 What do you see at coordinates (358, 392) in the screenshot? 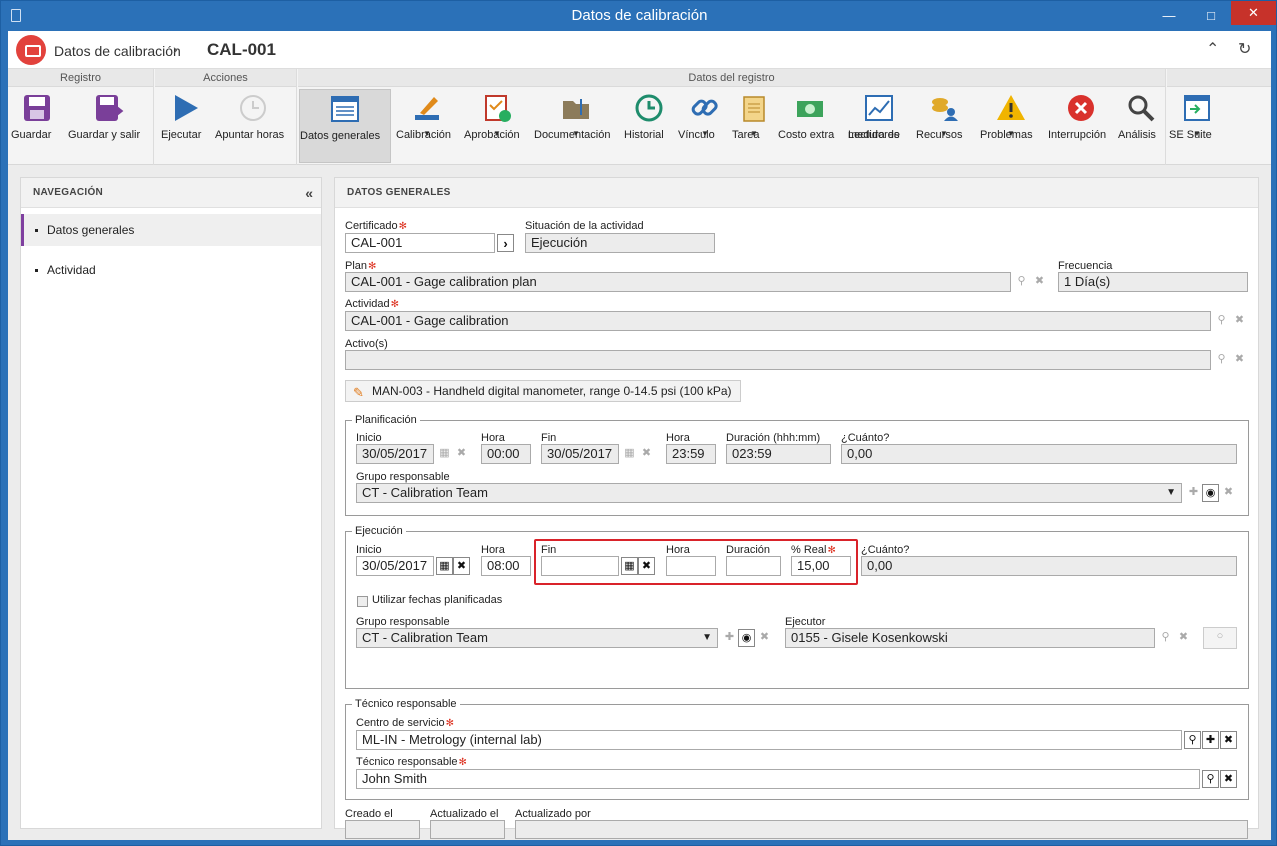
I see `wrench-icon: ✎` at bounding box center [358, 392].